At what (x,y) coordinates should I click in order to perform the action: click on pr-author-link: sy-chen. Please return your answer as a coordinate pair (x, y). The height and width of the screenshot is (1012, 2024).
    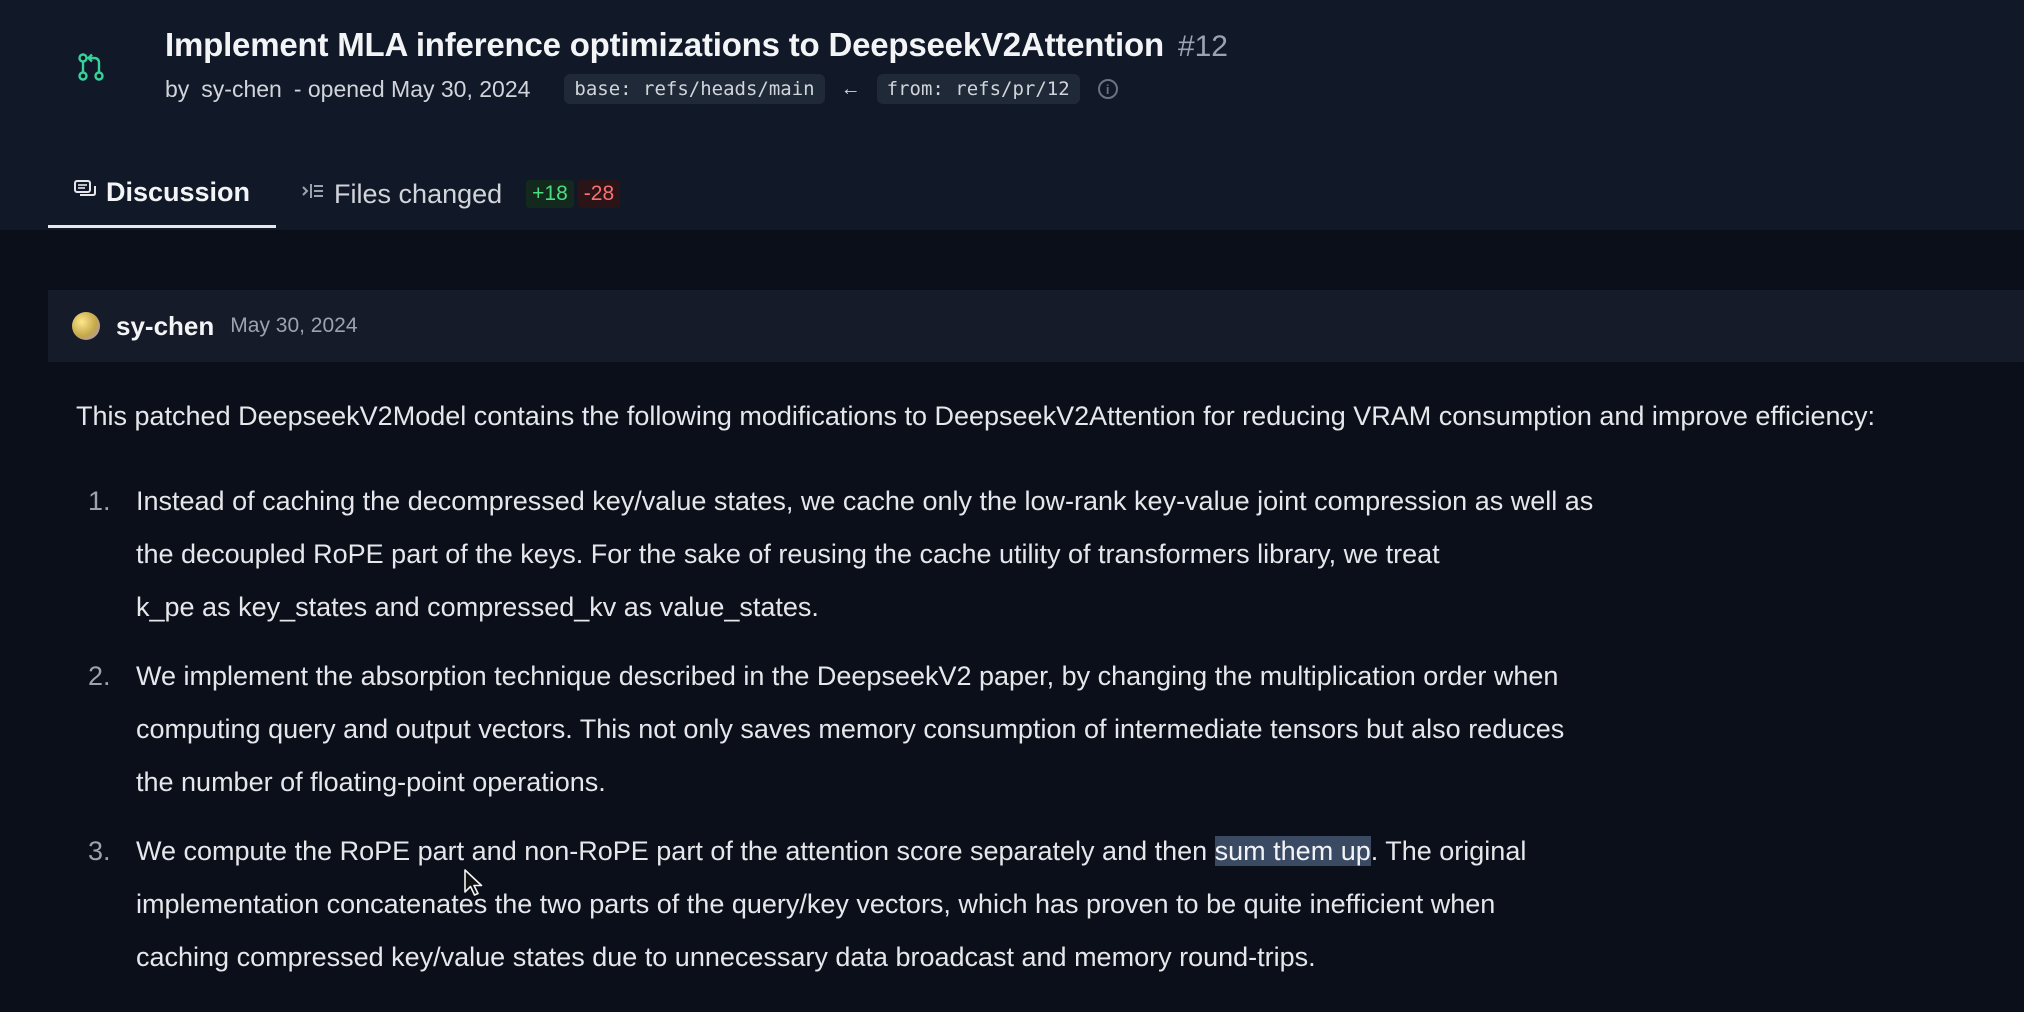
    Looking at the image, I should click on (241, 89).